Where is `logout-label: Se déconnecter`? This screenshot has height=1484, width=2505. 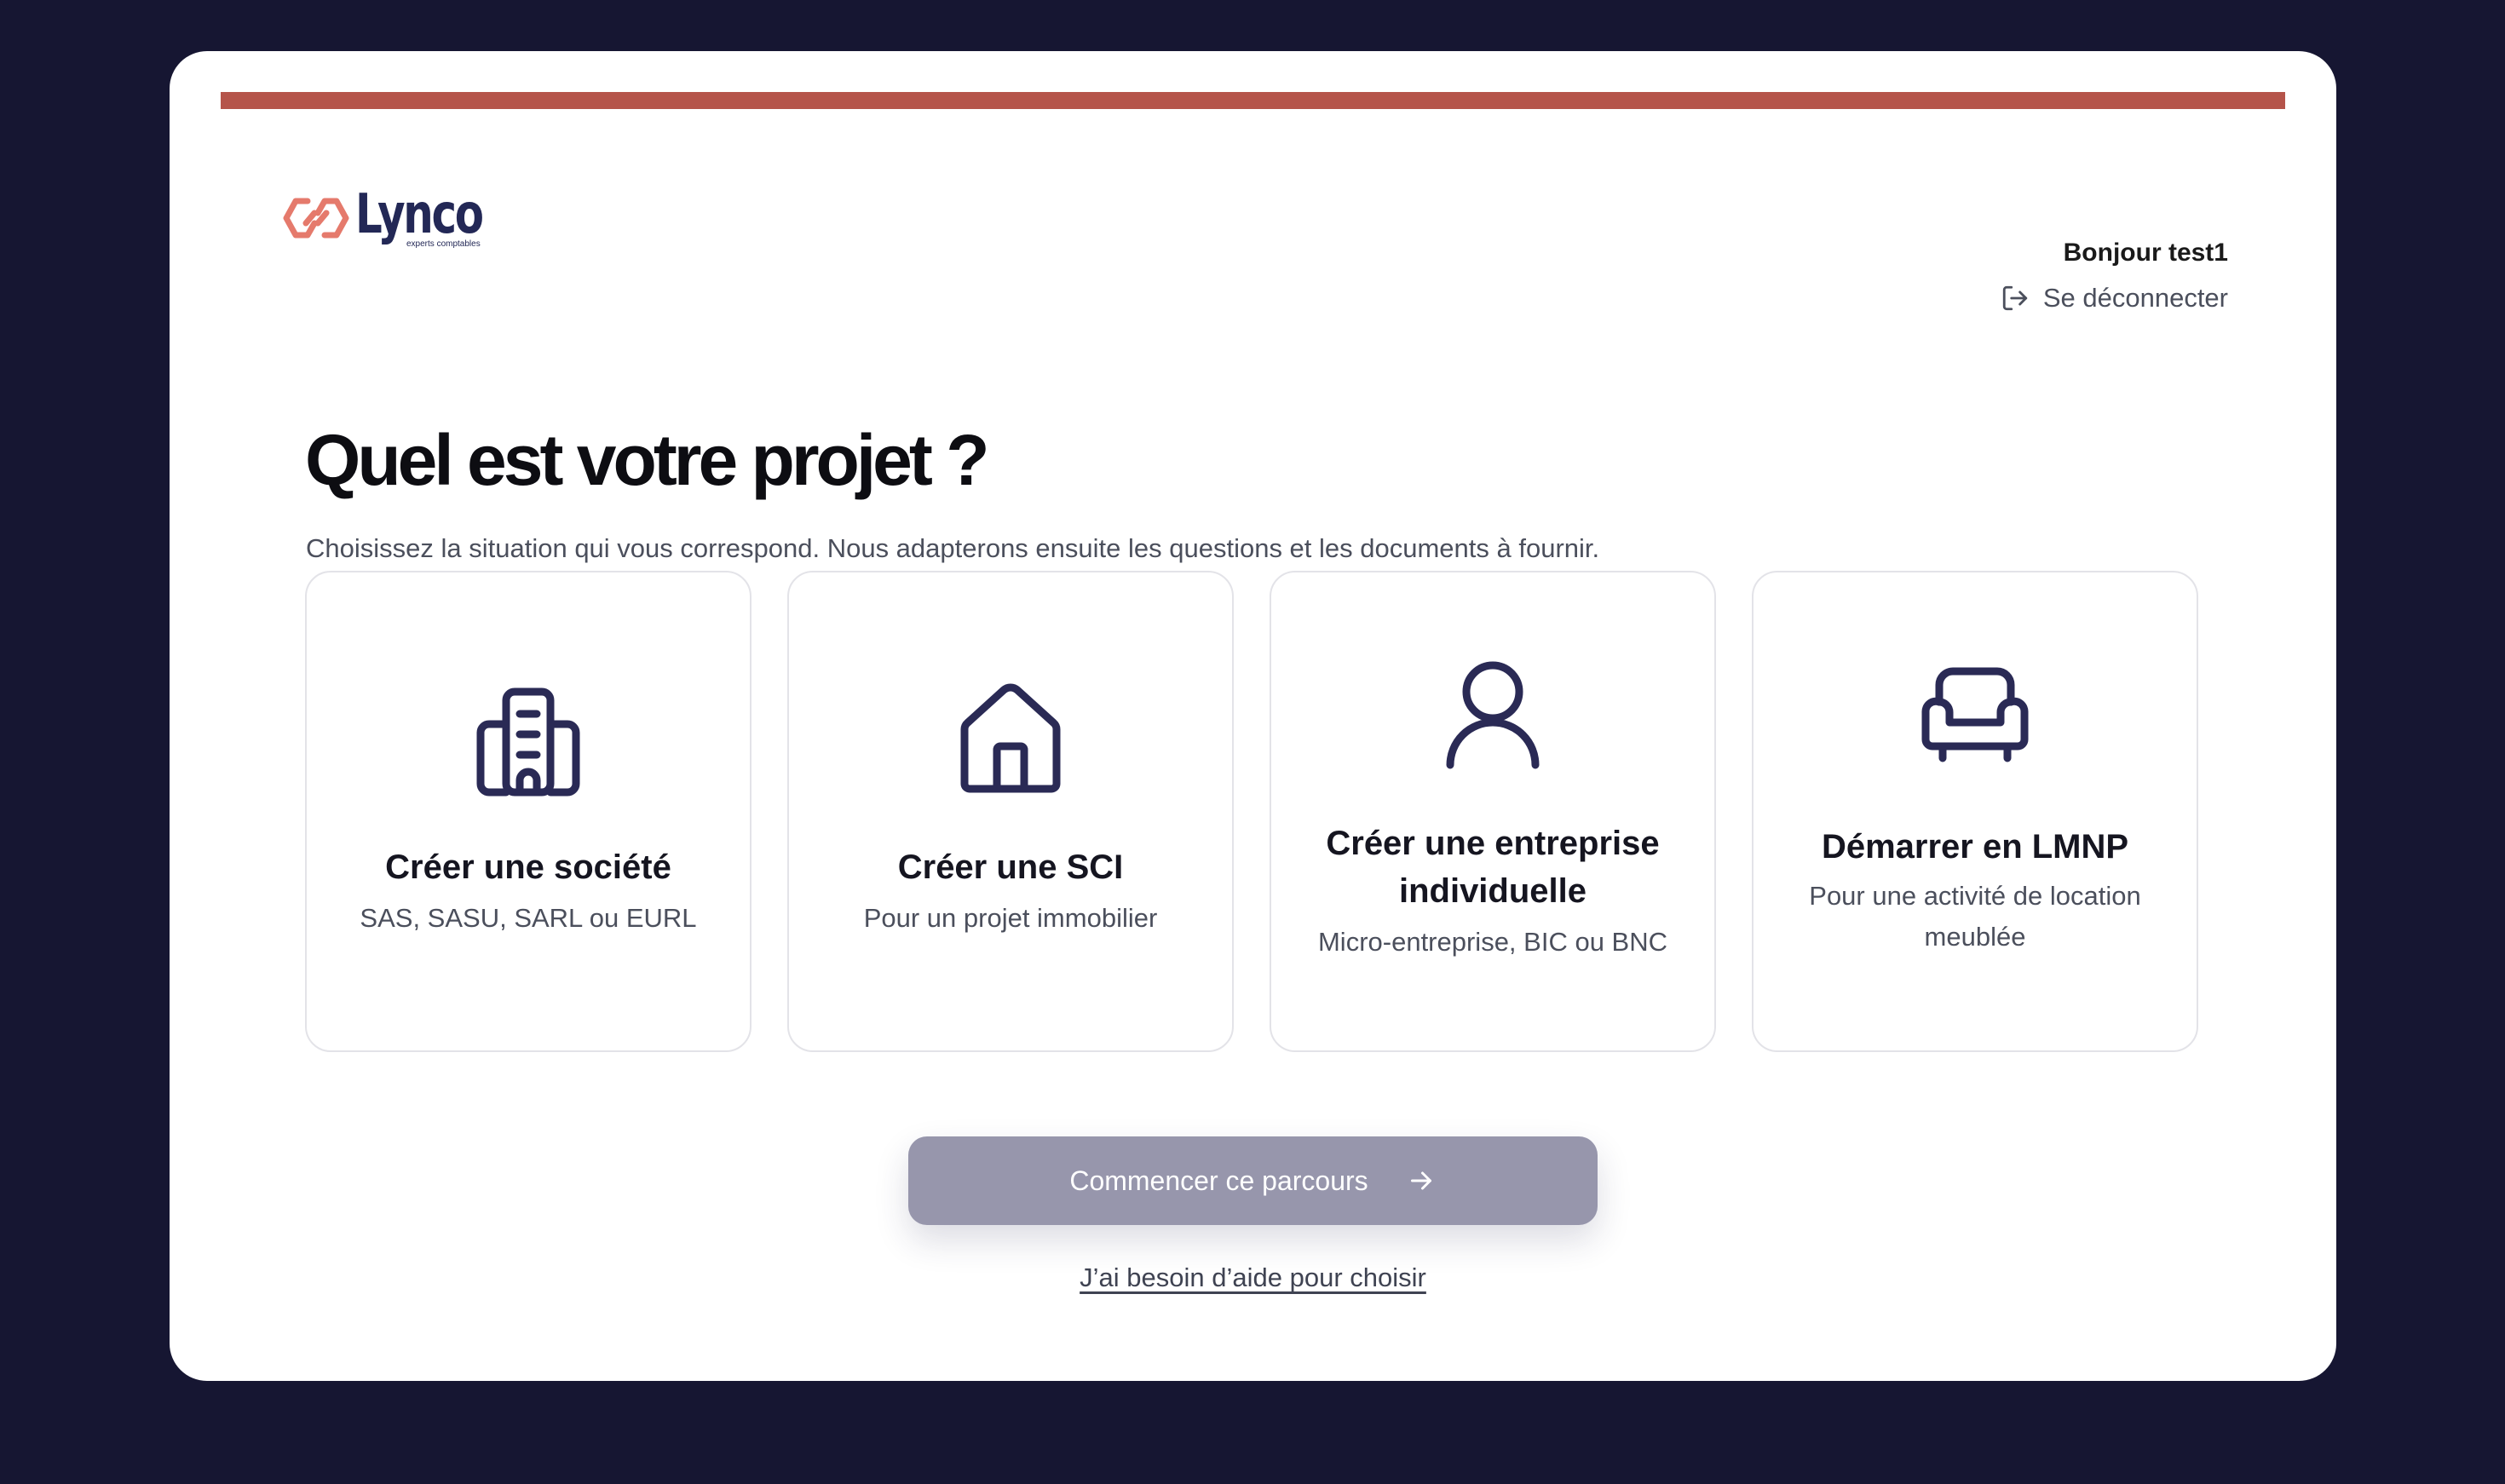
logout-label: Se déconnecter is located at coordinates (2135, 298).